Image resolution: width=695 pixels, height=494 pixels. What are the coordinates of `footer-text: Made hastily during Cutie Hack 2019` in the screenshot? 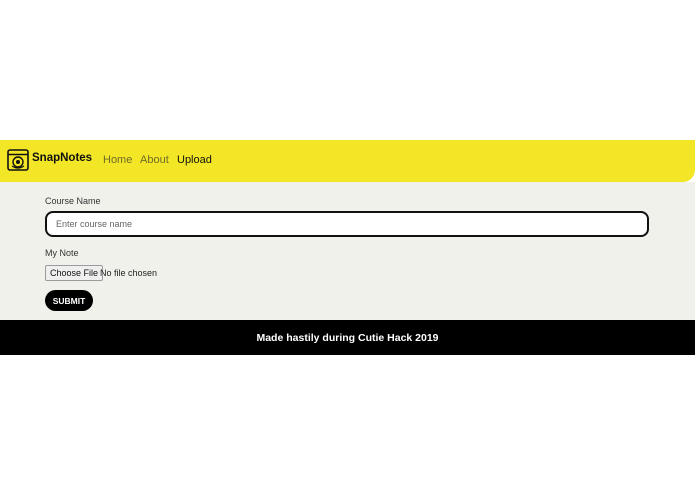 It's located at (347, 337).